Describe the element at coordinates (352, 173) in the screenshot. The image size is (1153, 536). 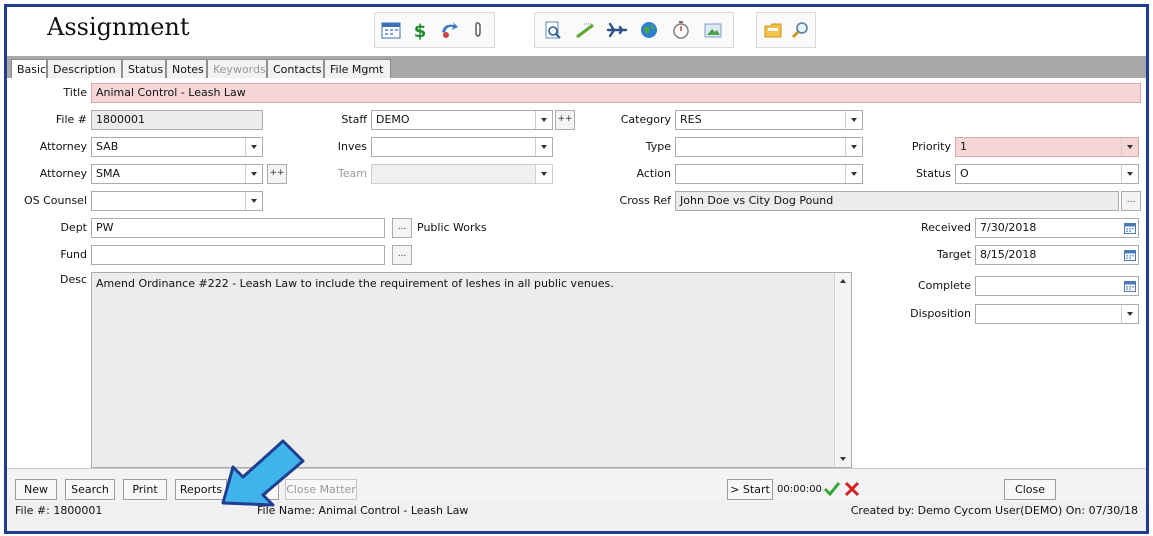
I see `team-label: Team` at that location.